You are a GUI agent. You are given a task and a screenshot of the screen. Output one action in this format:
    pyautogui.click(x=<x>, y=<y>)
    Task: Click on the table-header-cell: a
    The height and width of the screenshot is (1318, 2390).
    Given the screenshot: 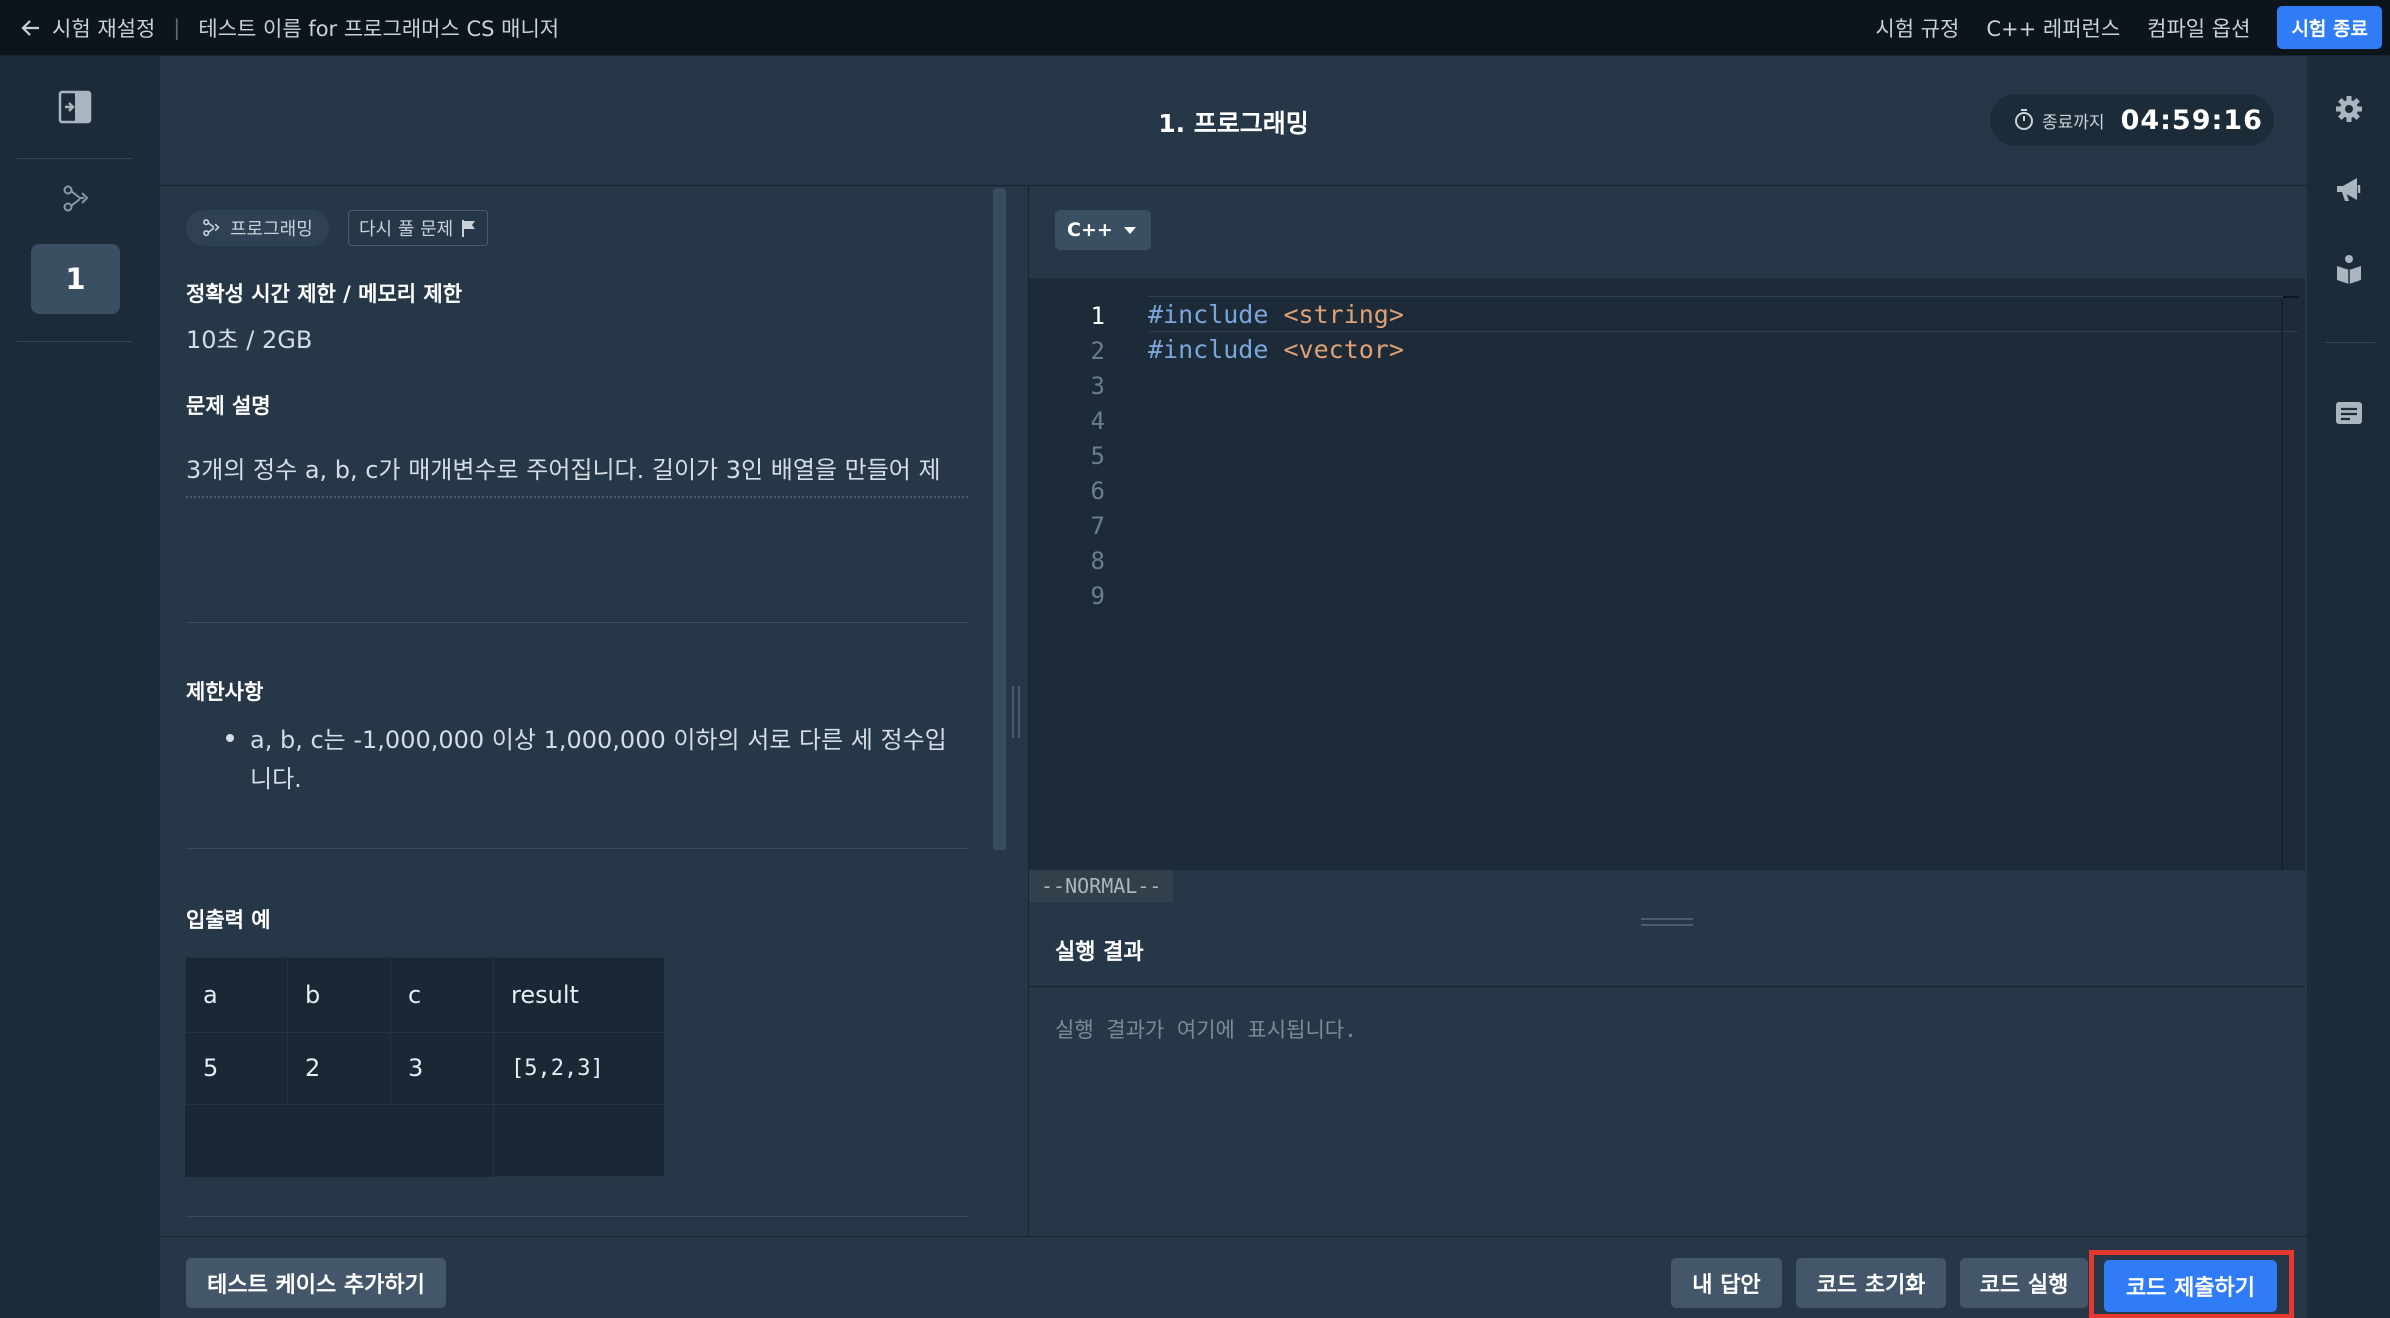 What is the action you would take?
    pyautogui.click(x=236, y=995)
    